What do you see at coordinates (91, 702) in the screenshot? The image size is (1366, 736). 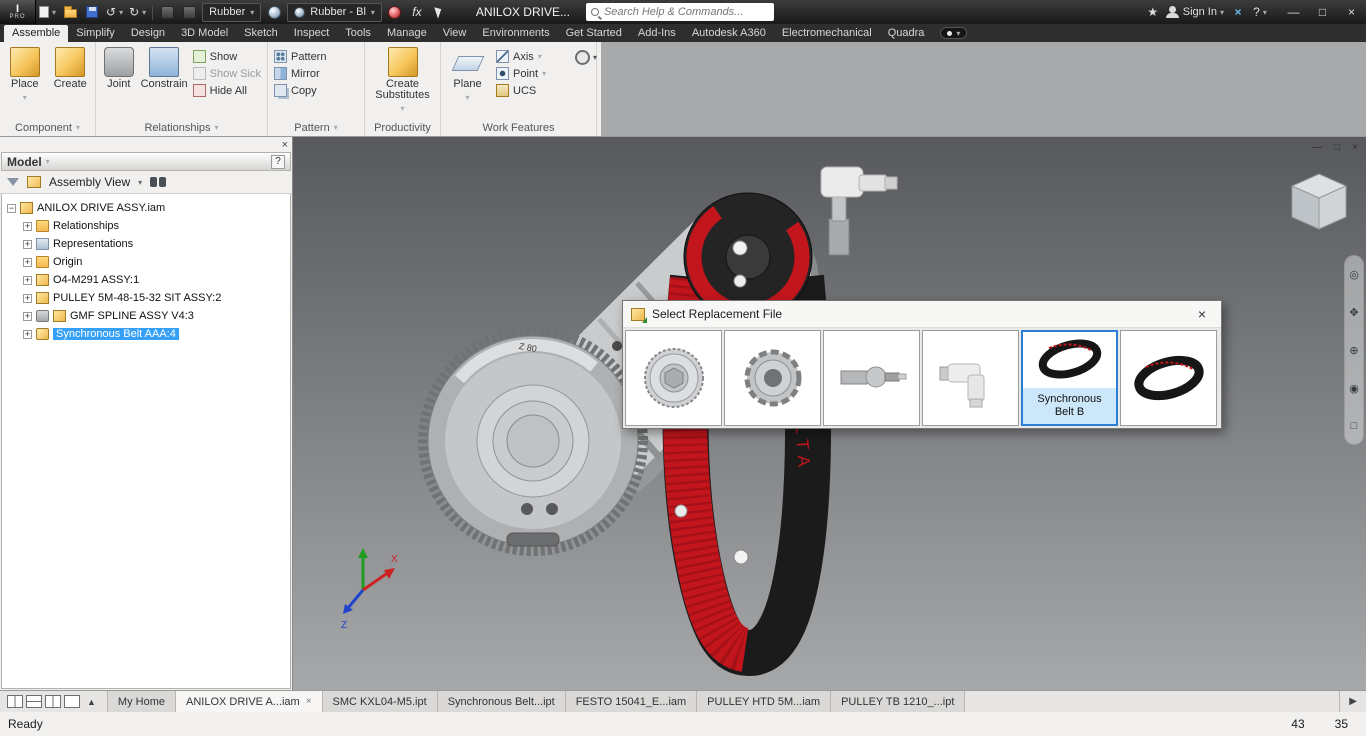 I see `expand-panel-icon: ▲` at bounding box center [91, 702].